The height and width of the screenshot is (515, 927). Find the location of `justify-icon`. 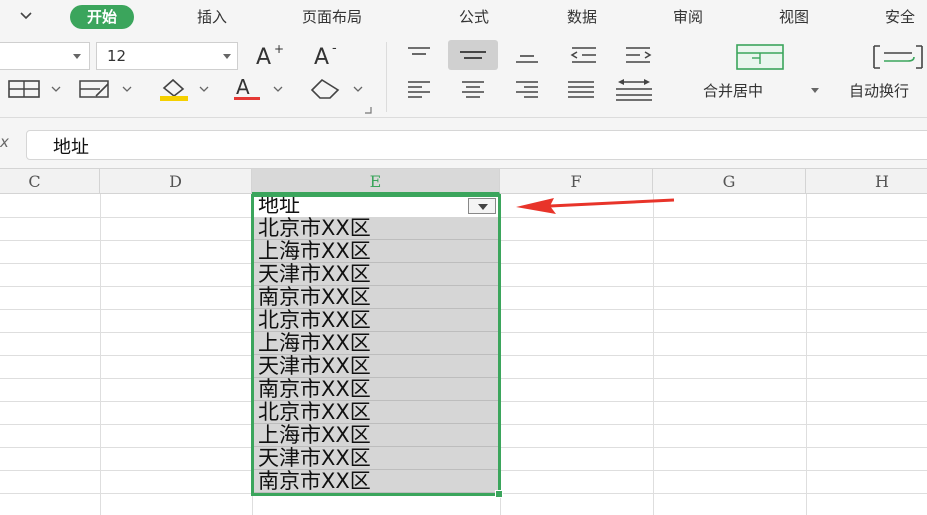

justify-icon is located at coordinates (581, 89).